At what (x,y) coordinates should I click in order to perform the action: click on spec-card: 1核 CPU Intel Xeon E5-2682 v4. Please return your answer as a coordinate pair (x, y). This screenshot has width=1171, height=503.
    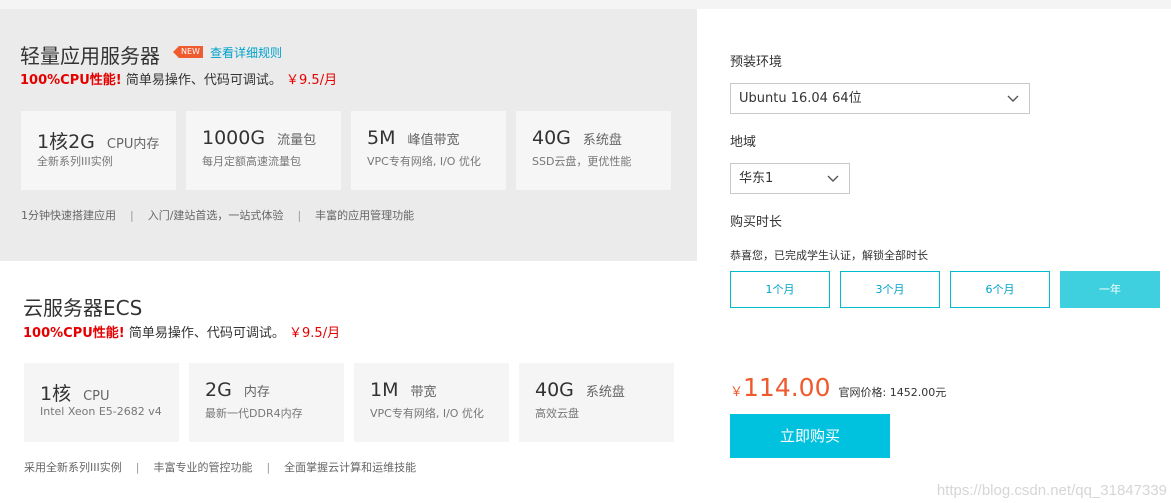
    Looking at the image, I should click on (101, 402).